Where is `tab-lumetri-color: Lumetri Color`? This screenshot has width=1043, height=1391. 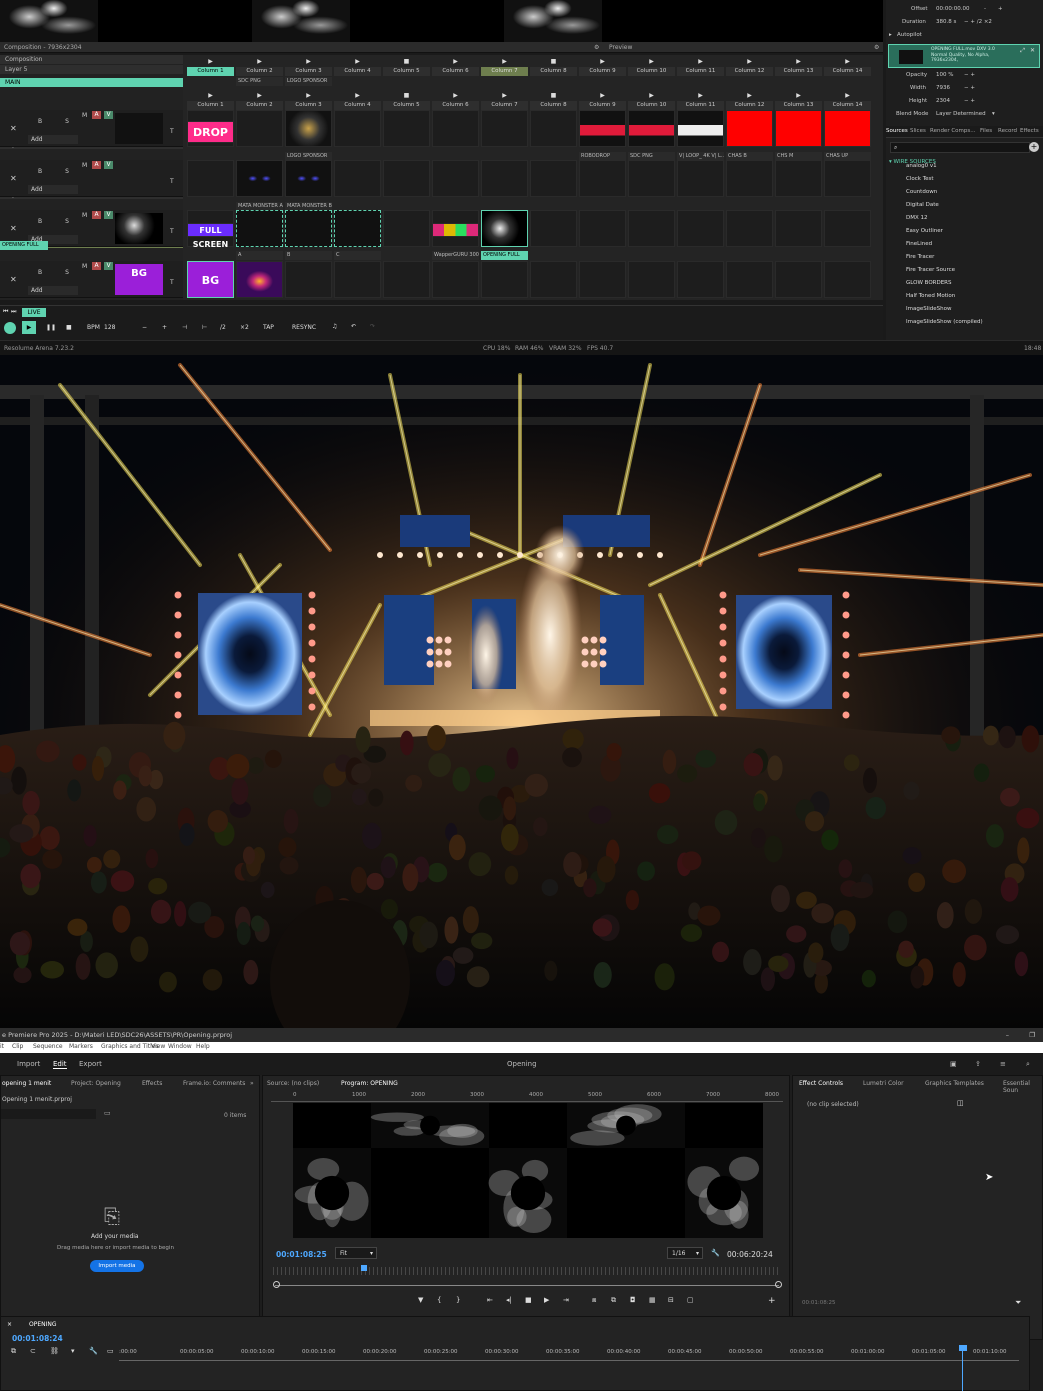
tab-lumetri-color: Lumetri Color is located at coordinates (883, 1083).